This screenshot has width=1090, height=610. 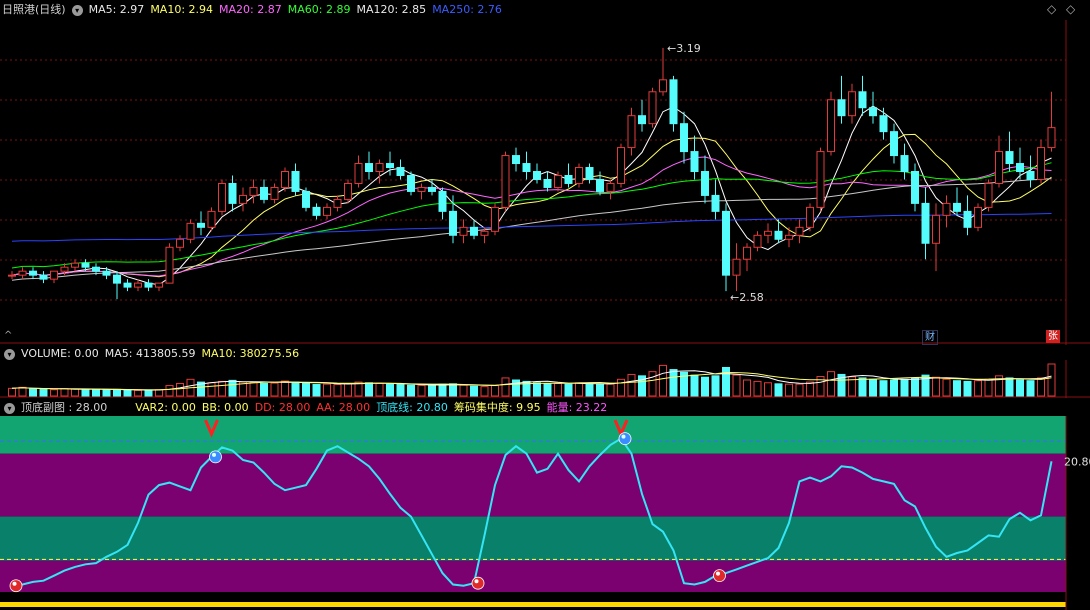 What do you see at coordinates (545, 379) in the screenshot?
I see `volume-chart` at bounding box center [545, 379].